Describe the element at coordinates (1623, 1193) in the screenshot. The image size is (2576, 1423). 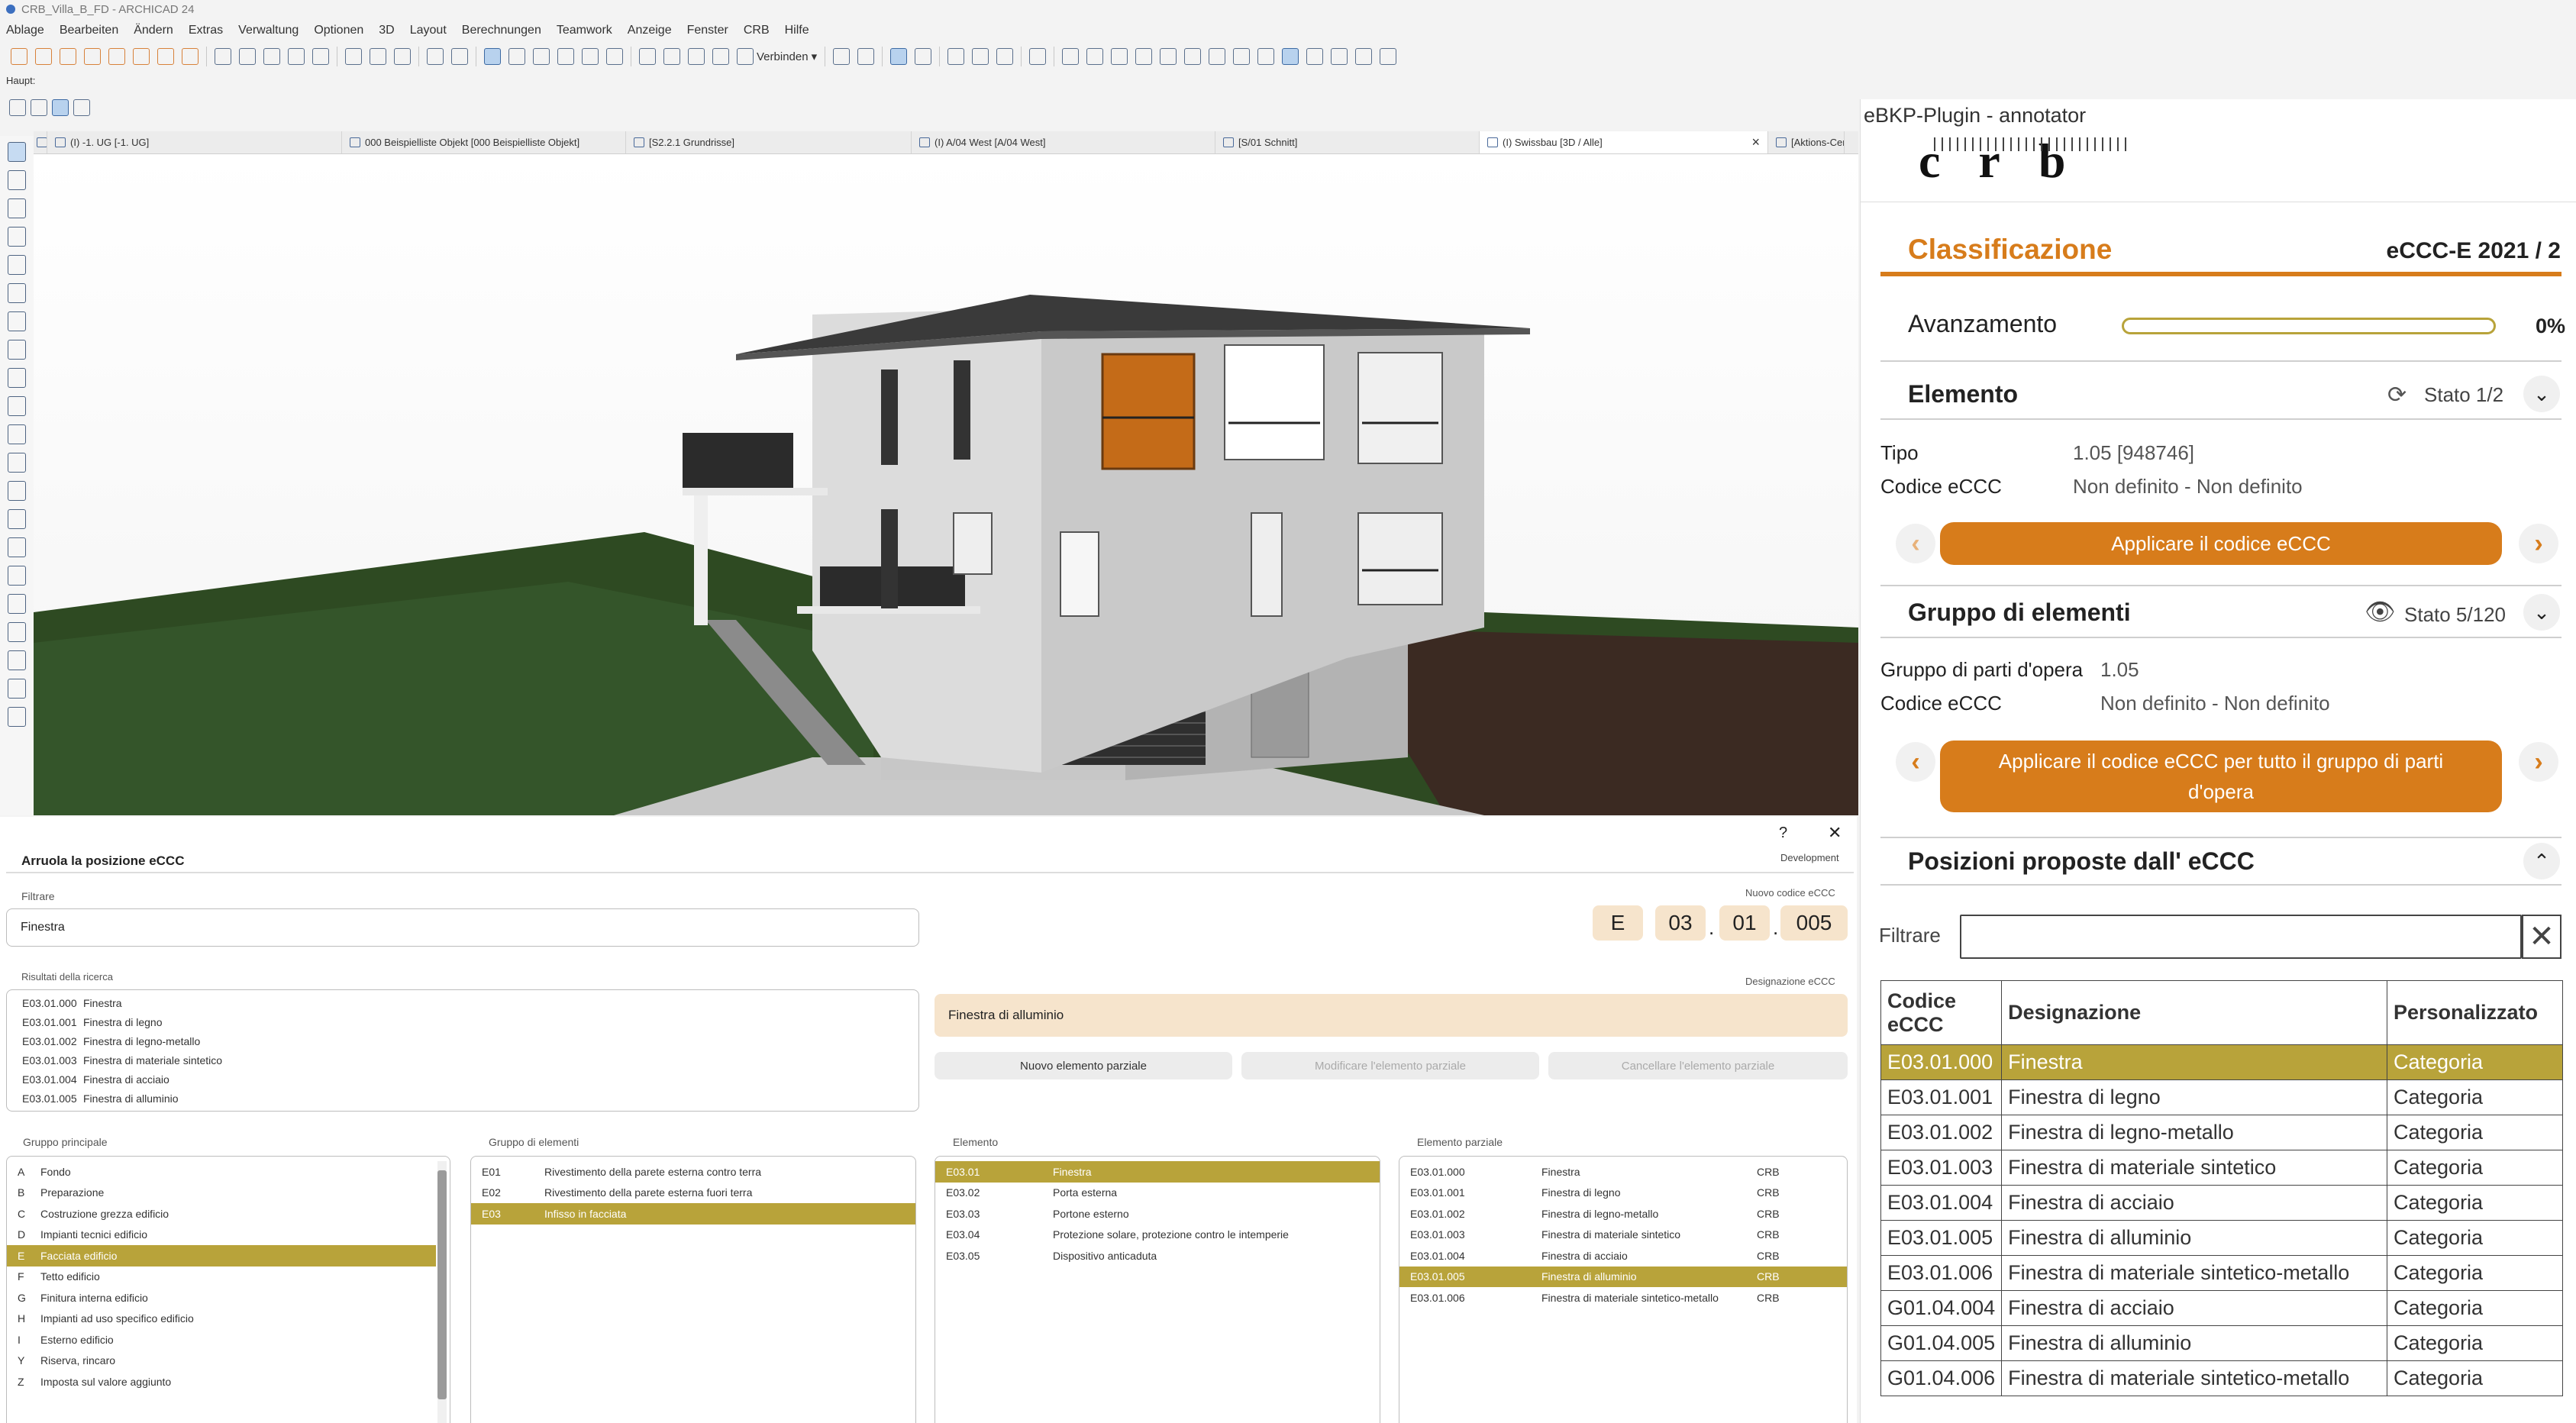
I see `list-item: E03.01.001 Finestra di legno CRB` at that location.